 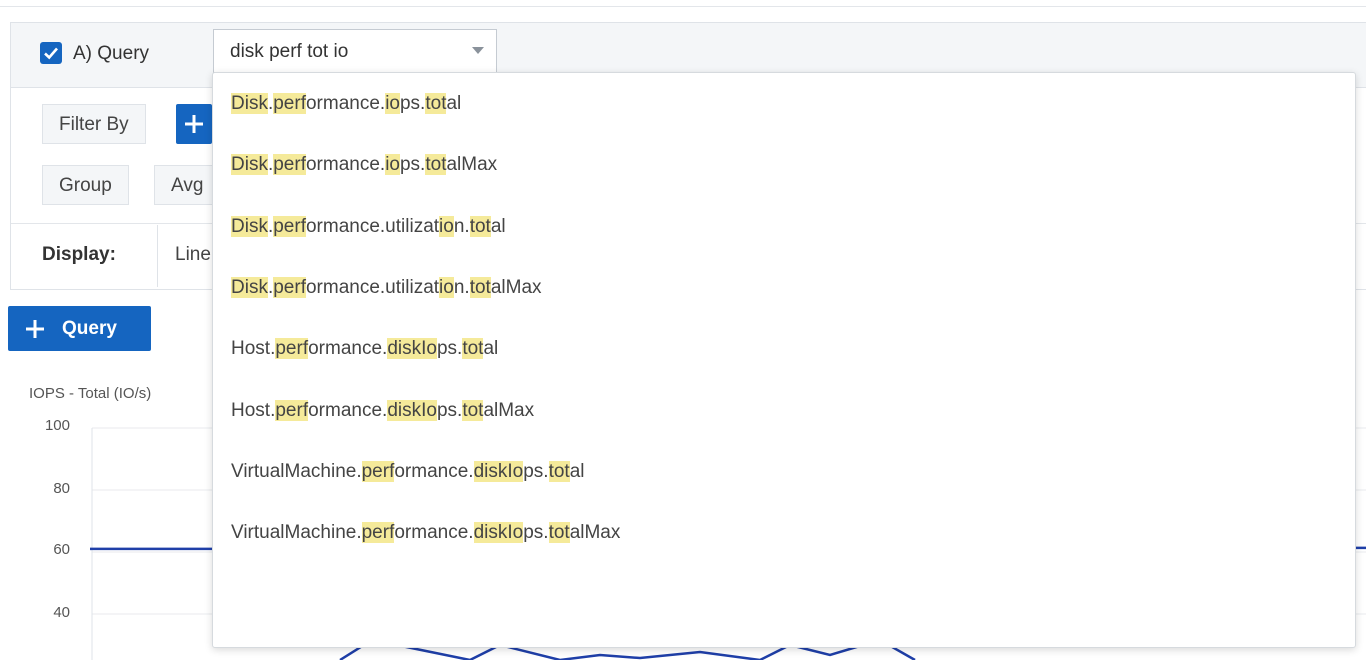 I want to click on metric-option: Host.performance.diskIops.totalMax, so click(x=383, y=410).